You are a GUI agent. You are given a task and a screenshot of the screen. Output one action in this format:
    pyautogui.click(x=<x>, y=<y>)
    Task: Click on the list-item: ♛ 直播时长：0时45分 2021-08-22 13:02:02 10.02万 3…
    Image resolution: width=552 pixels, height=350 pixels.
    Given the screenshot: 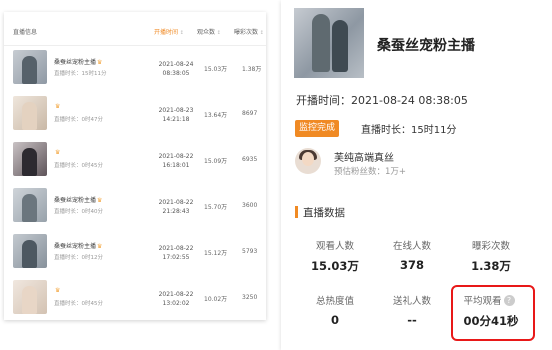 What is the action you would take?
    pyautogui.click(x=135, y=299)
    